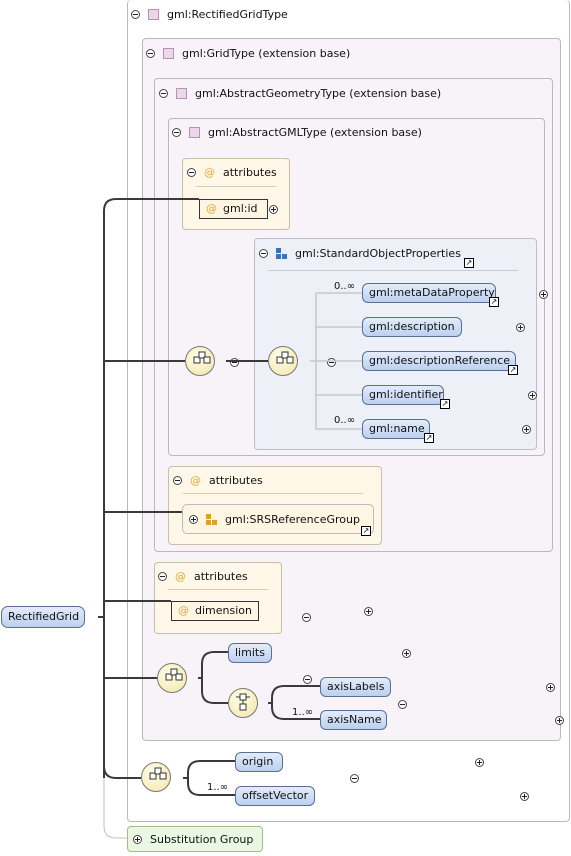 Image resolution: width=571 pixels, height=856 pixels. I want to click on element-axis-name: axisName, so click(353, 720).